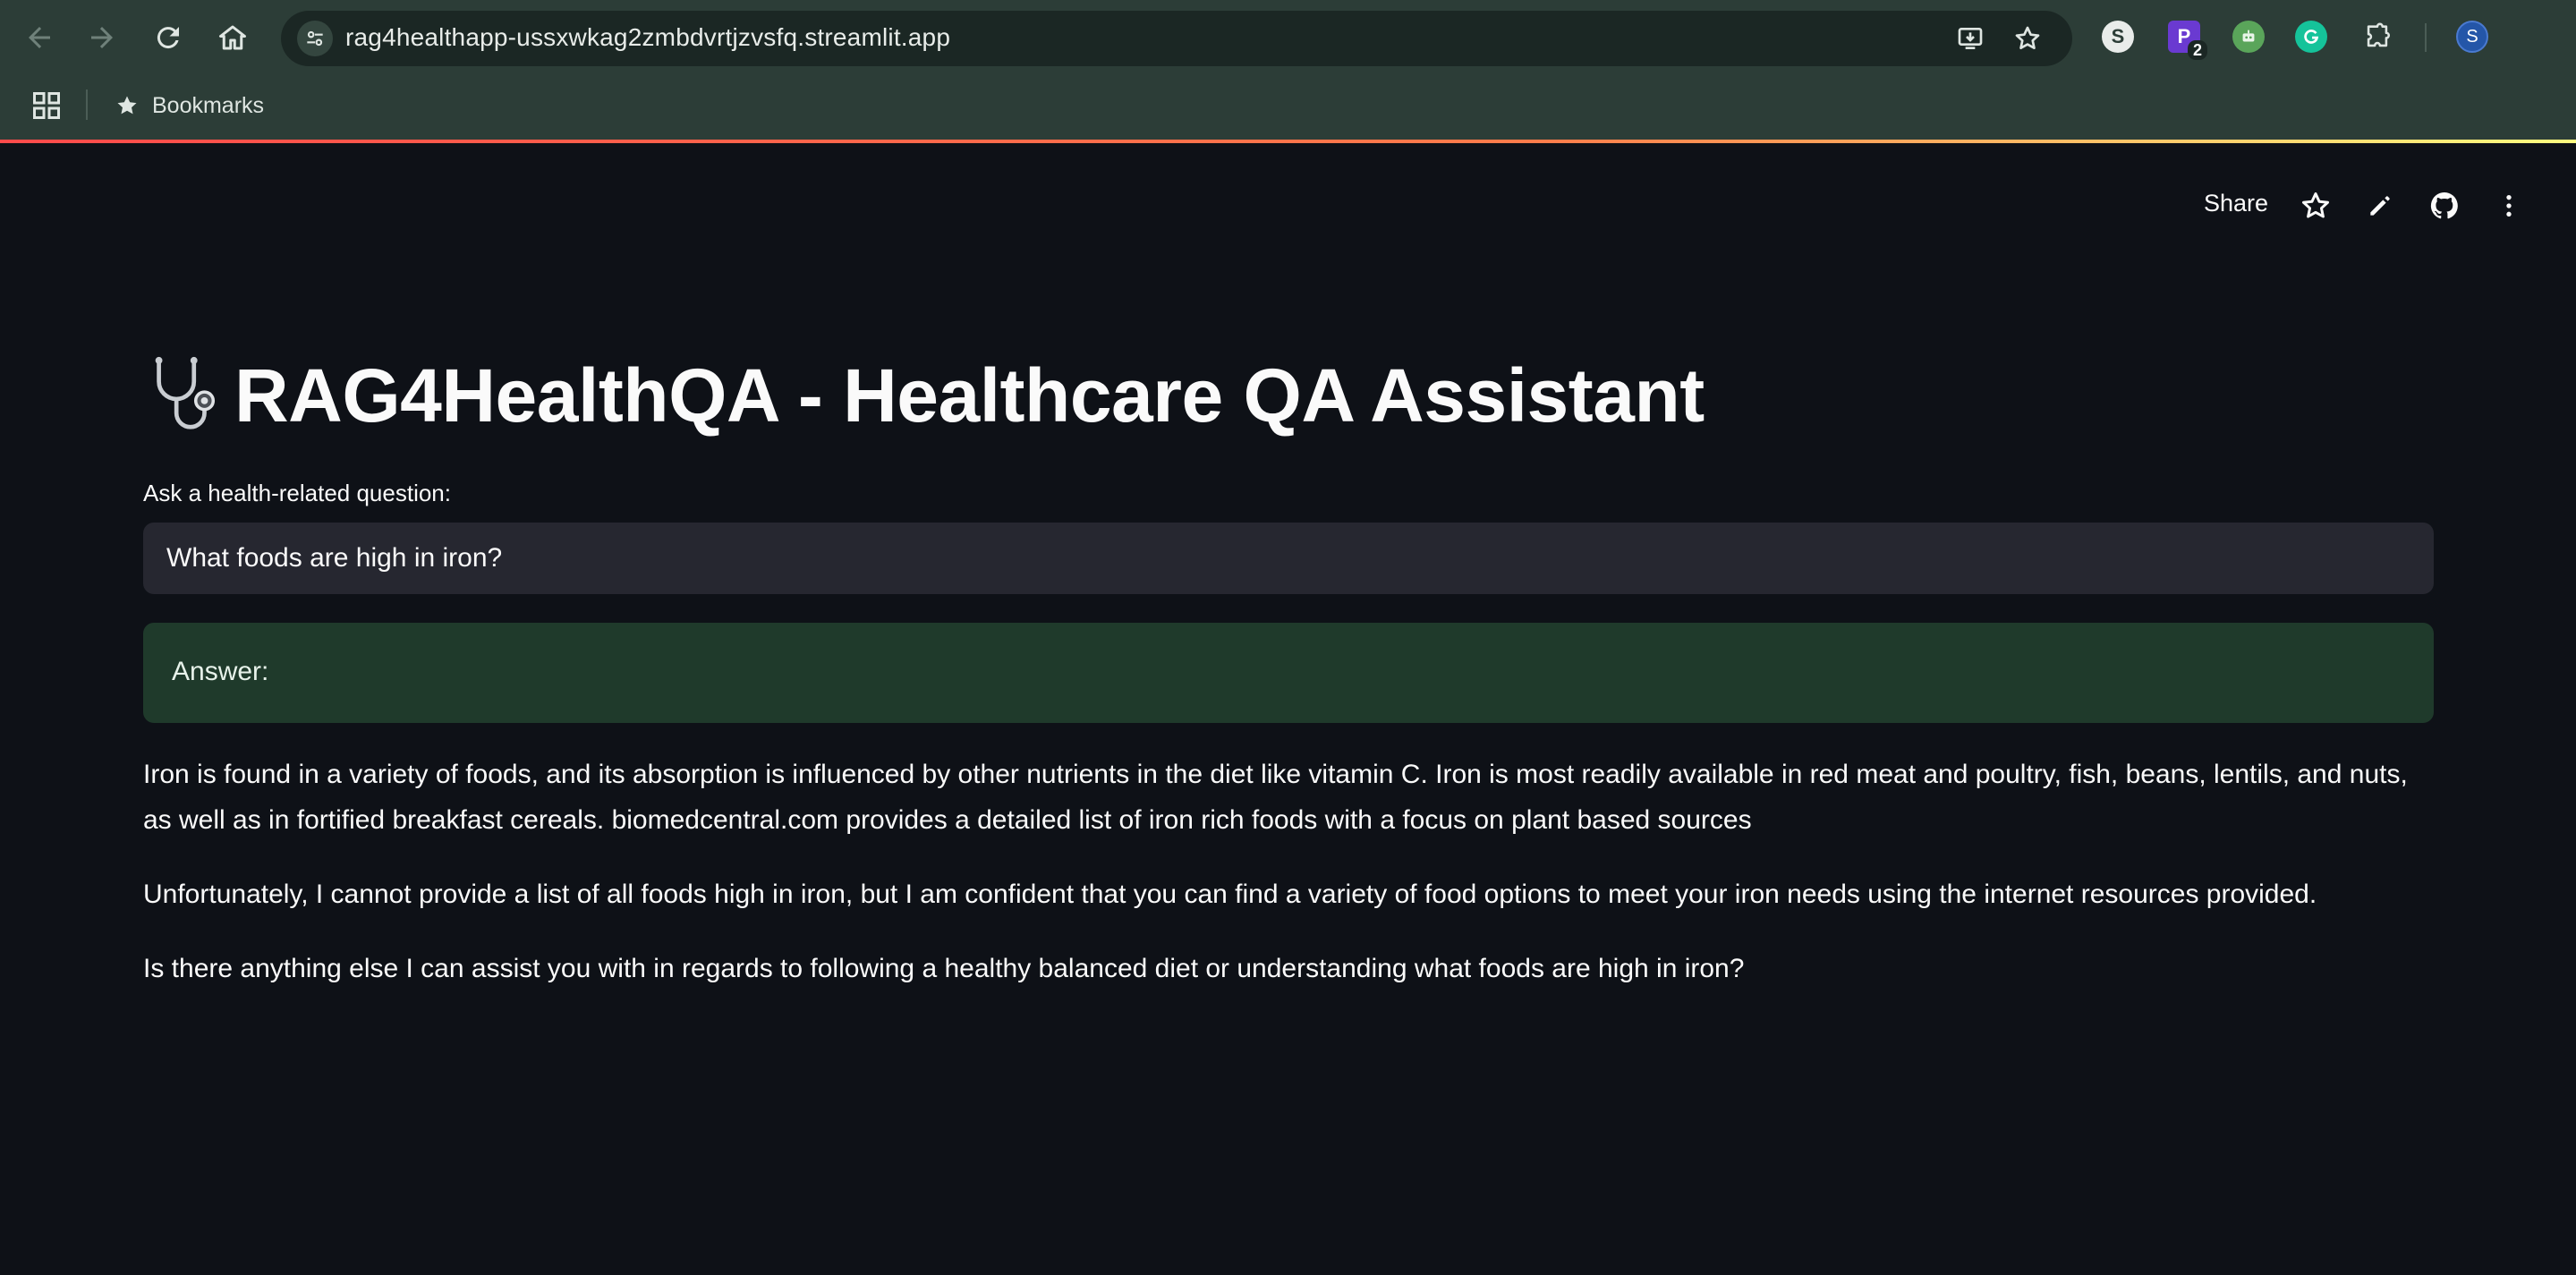 This screenshot has width=2576, height=1275. Describe the element at coordinates (2380, 206) in the screenshot. I see `edit-pencil-icon` at that location.